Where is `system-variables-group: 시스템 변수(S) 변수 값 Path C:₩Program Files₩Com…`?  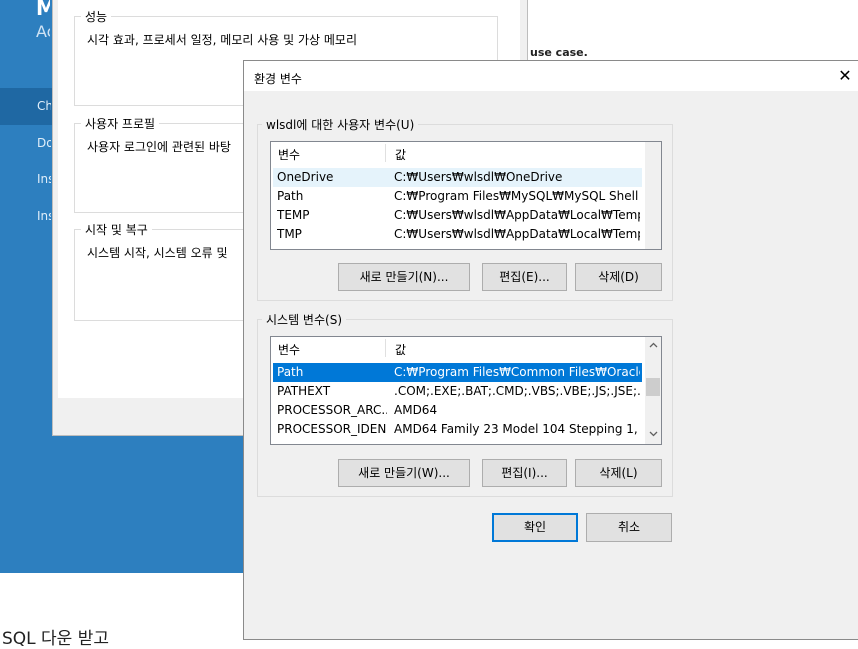 system-variables-group: 시스템 변수(S) 변수 값 Path C:₩Program Files₩Com… is located at coordinates (465, 404).